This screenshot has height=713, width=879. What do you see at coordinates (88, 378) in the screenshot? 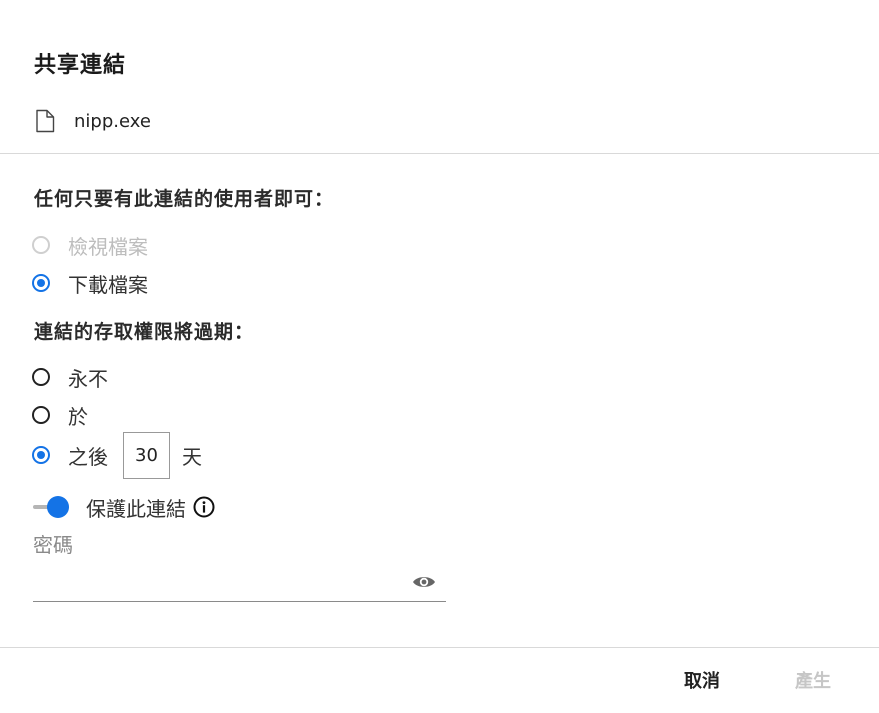
I see `radio-never-label: 永不` at bounding box center [88, 378].